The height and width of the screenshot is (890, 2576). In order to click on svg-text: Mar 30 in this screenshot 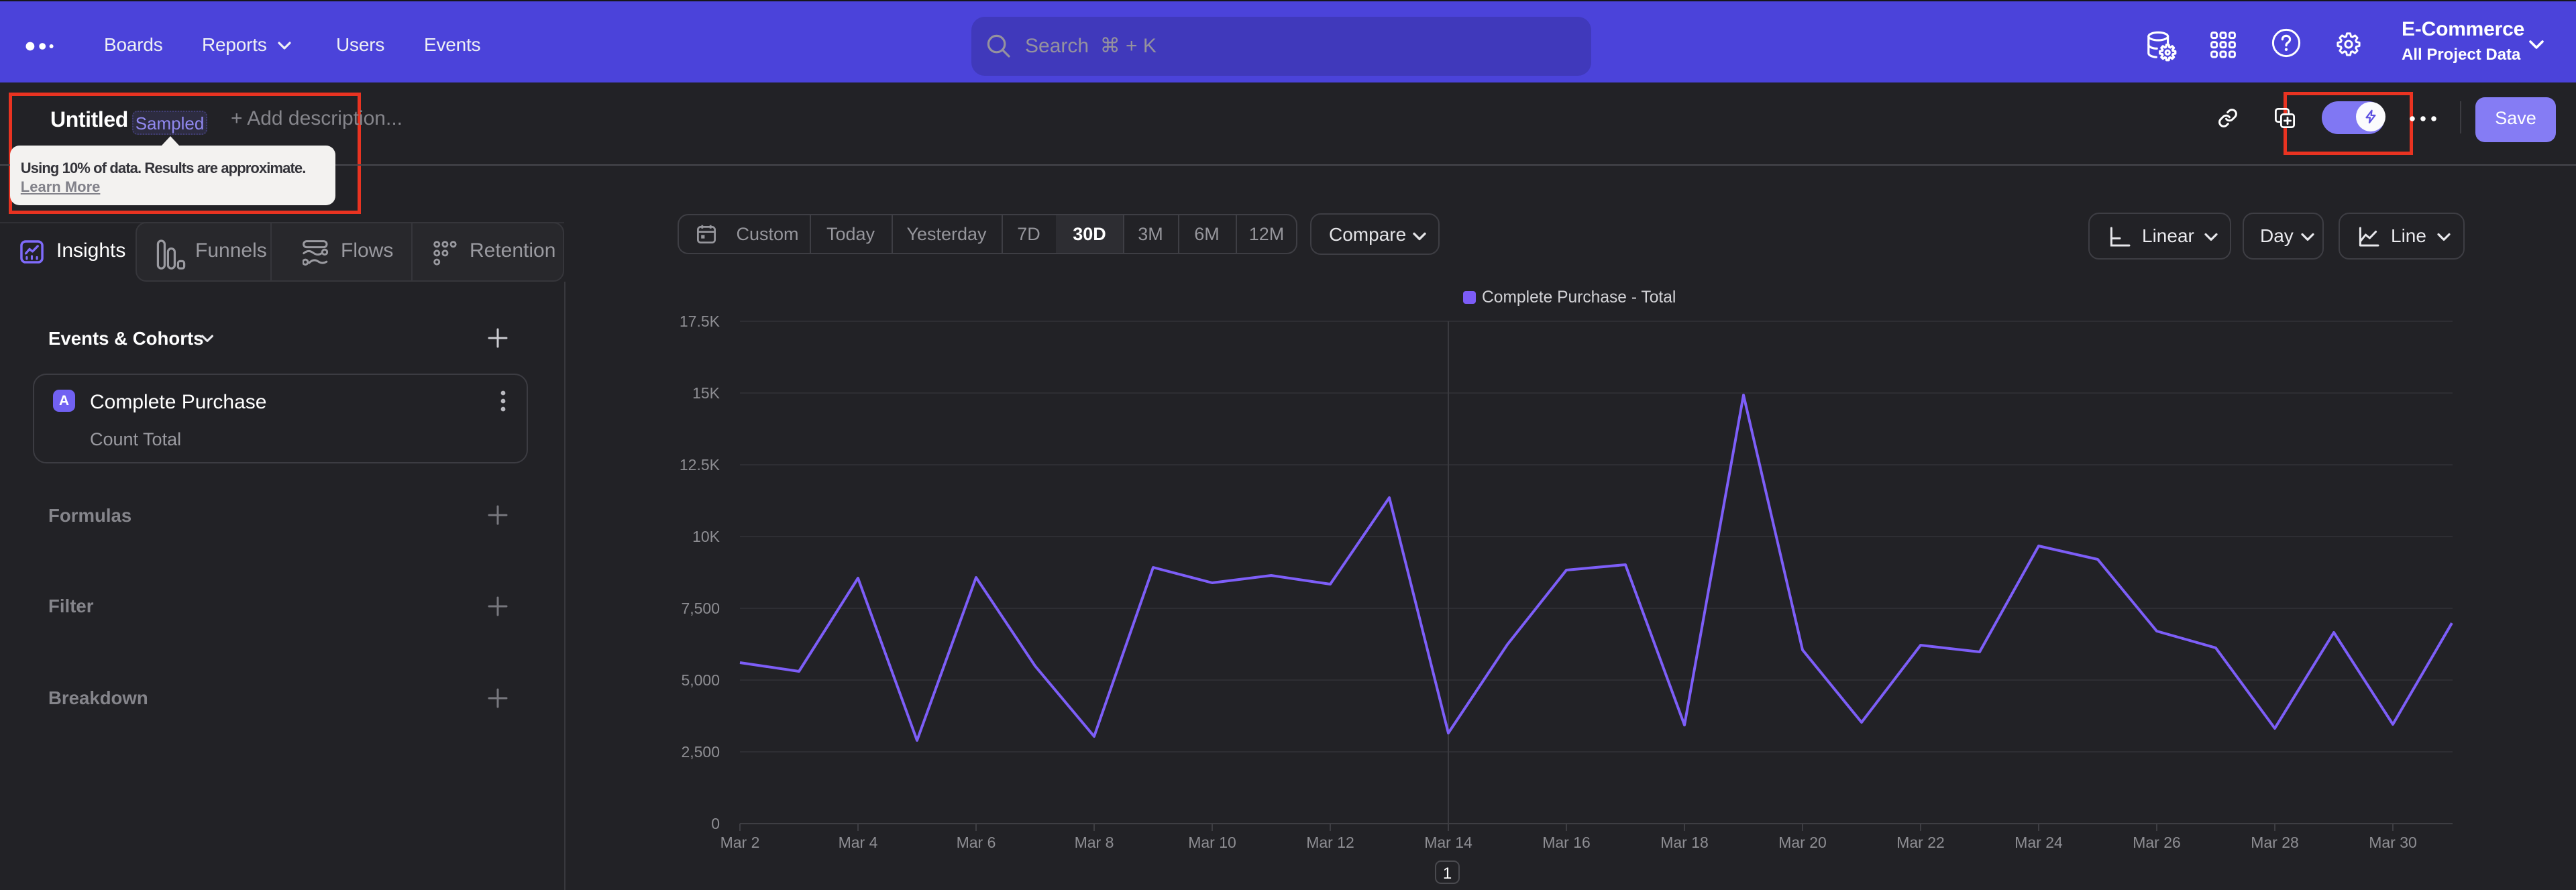, I will do `click(2393, 842)`.